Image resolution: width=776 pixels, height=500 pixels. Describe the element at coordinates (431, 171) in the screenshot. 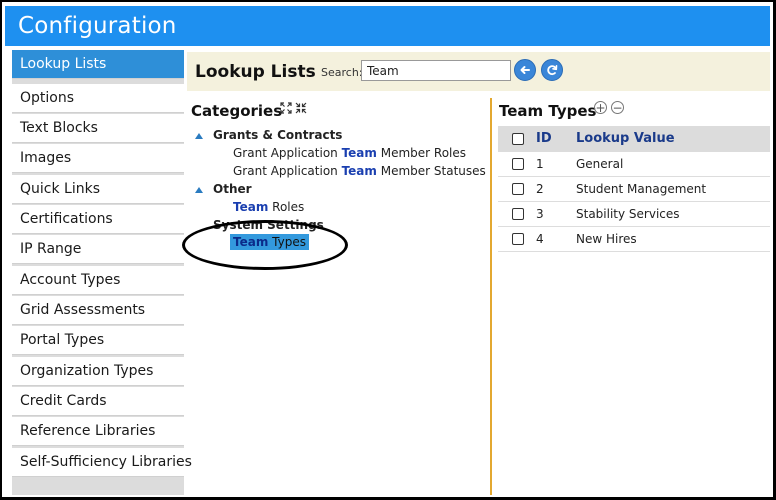

I see `leaf-text: Member Statuses` at that location.